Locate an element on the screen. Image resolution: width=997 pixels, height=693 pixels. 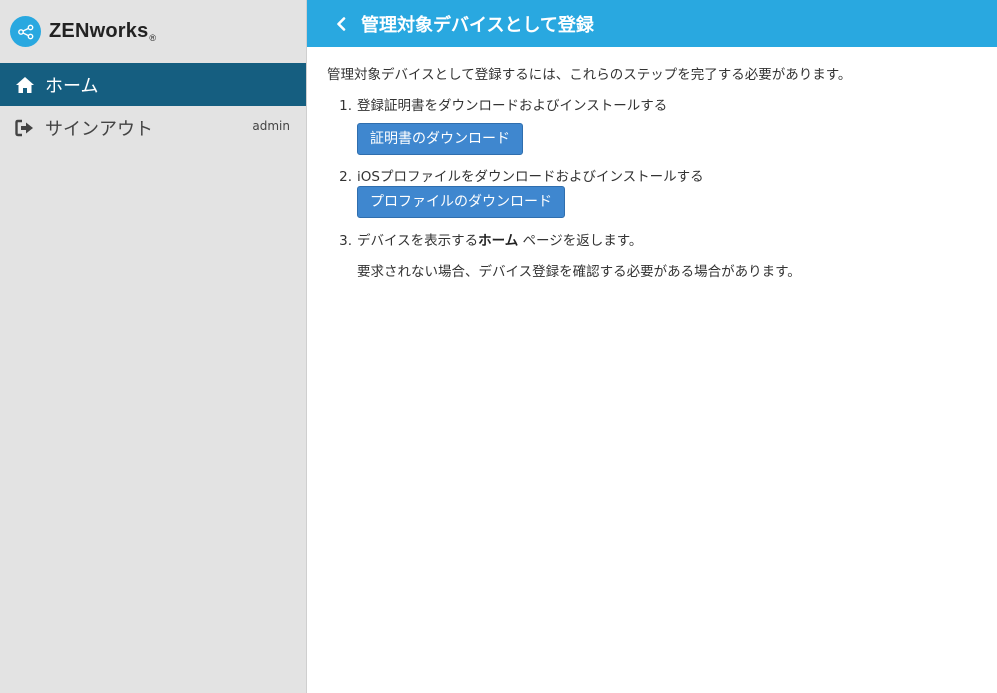
page-title: 管理対象デバイスとして登録 is located at coordinates (477, 25).